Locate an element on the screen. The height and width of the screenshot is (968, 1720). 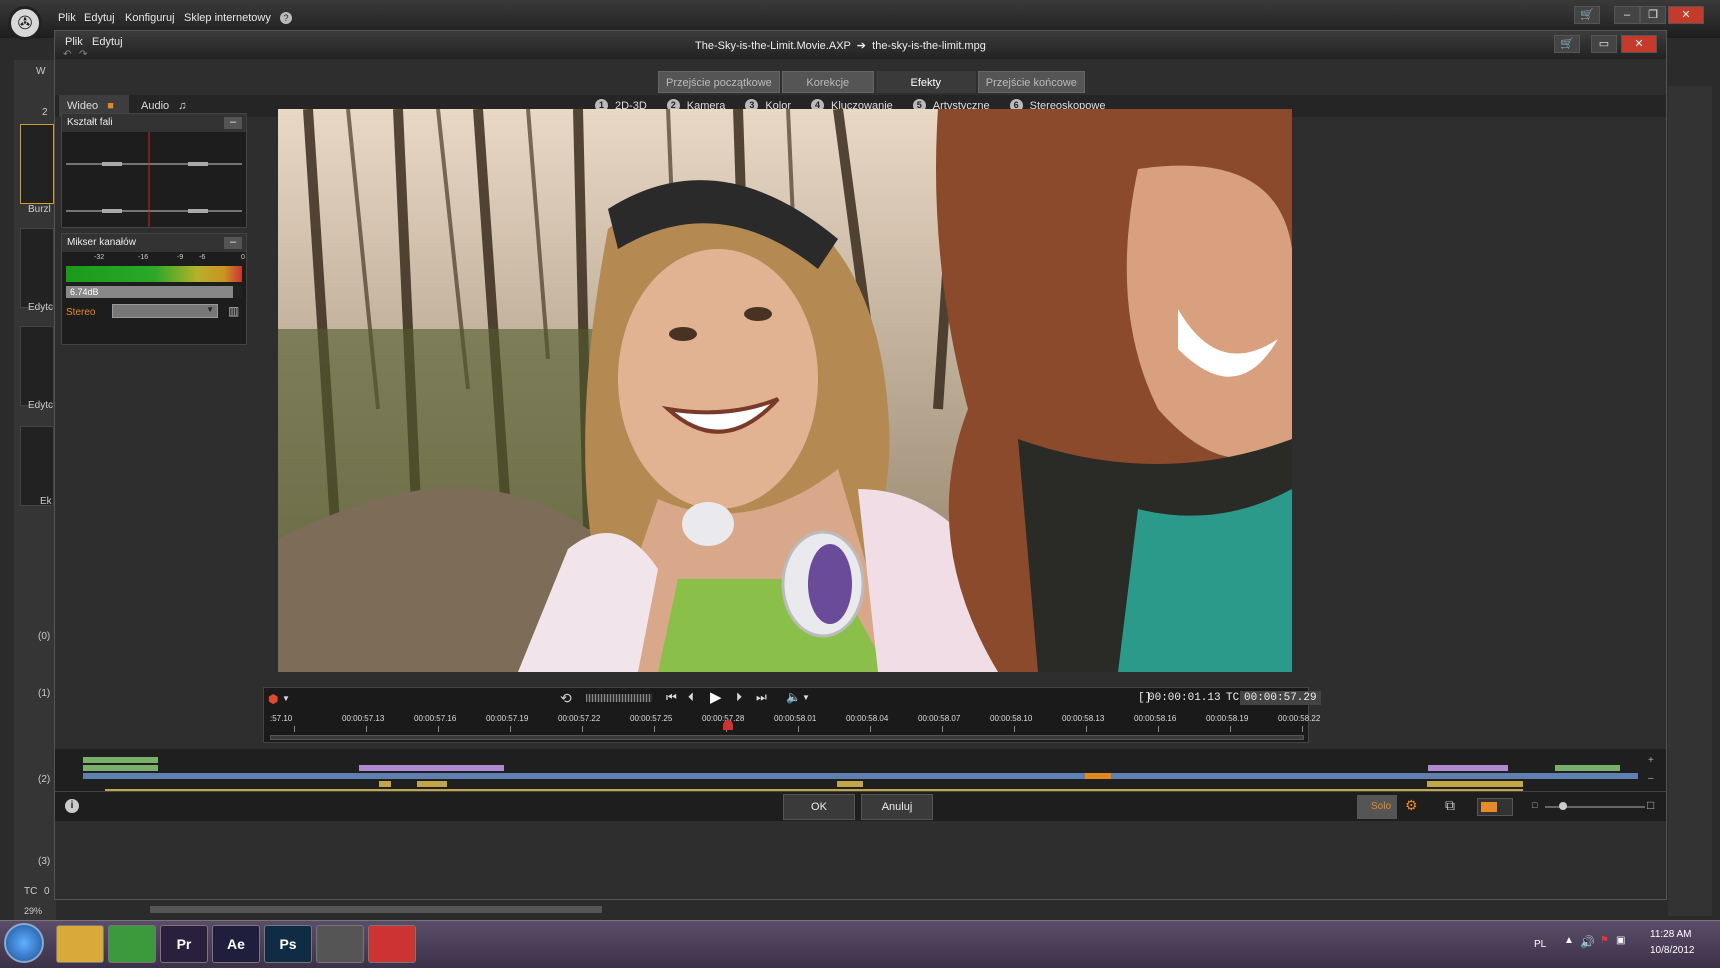
ok-button: OK is located at coordinates (819, 807).